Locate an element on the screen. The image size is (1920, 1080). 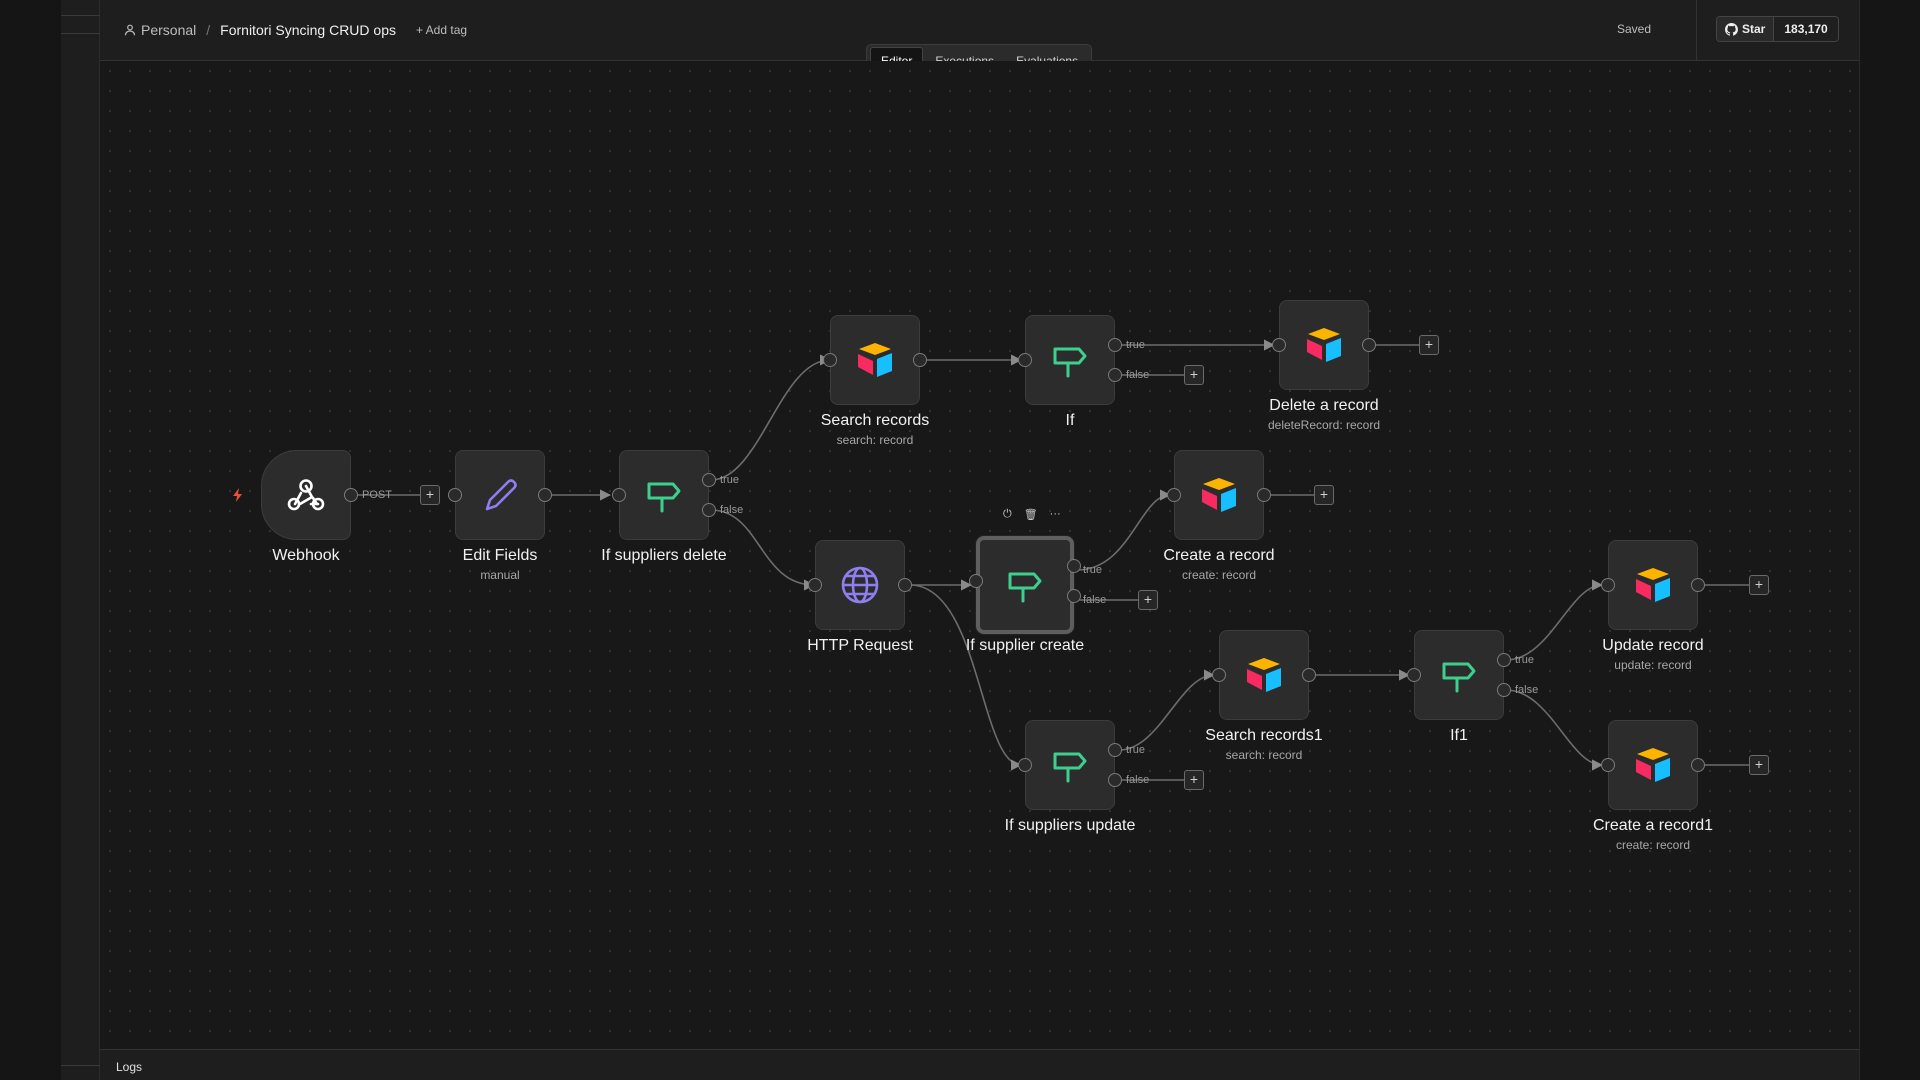
node-label: Update record is located at coordinates (1653, 645).